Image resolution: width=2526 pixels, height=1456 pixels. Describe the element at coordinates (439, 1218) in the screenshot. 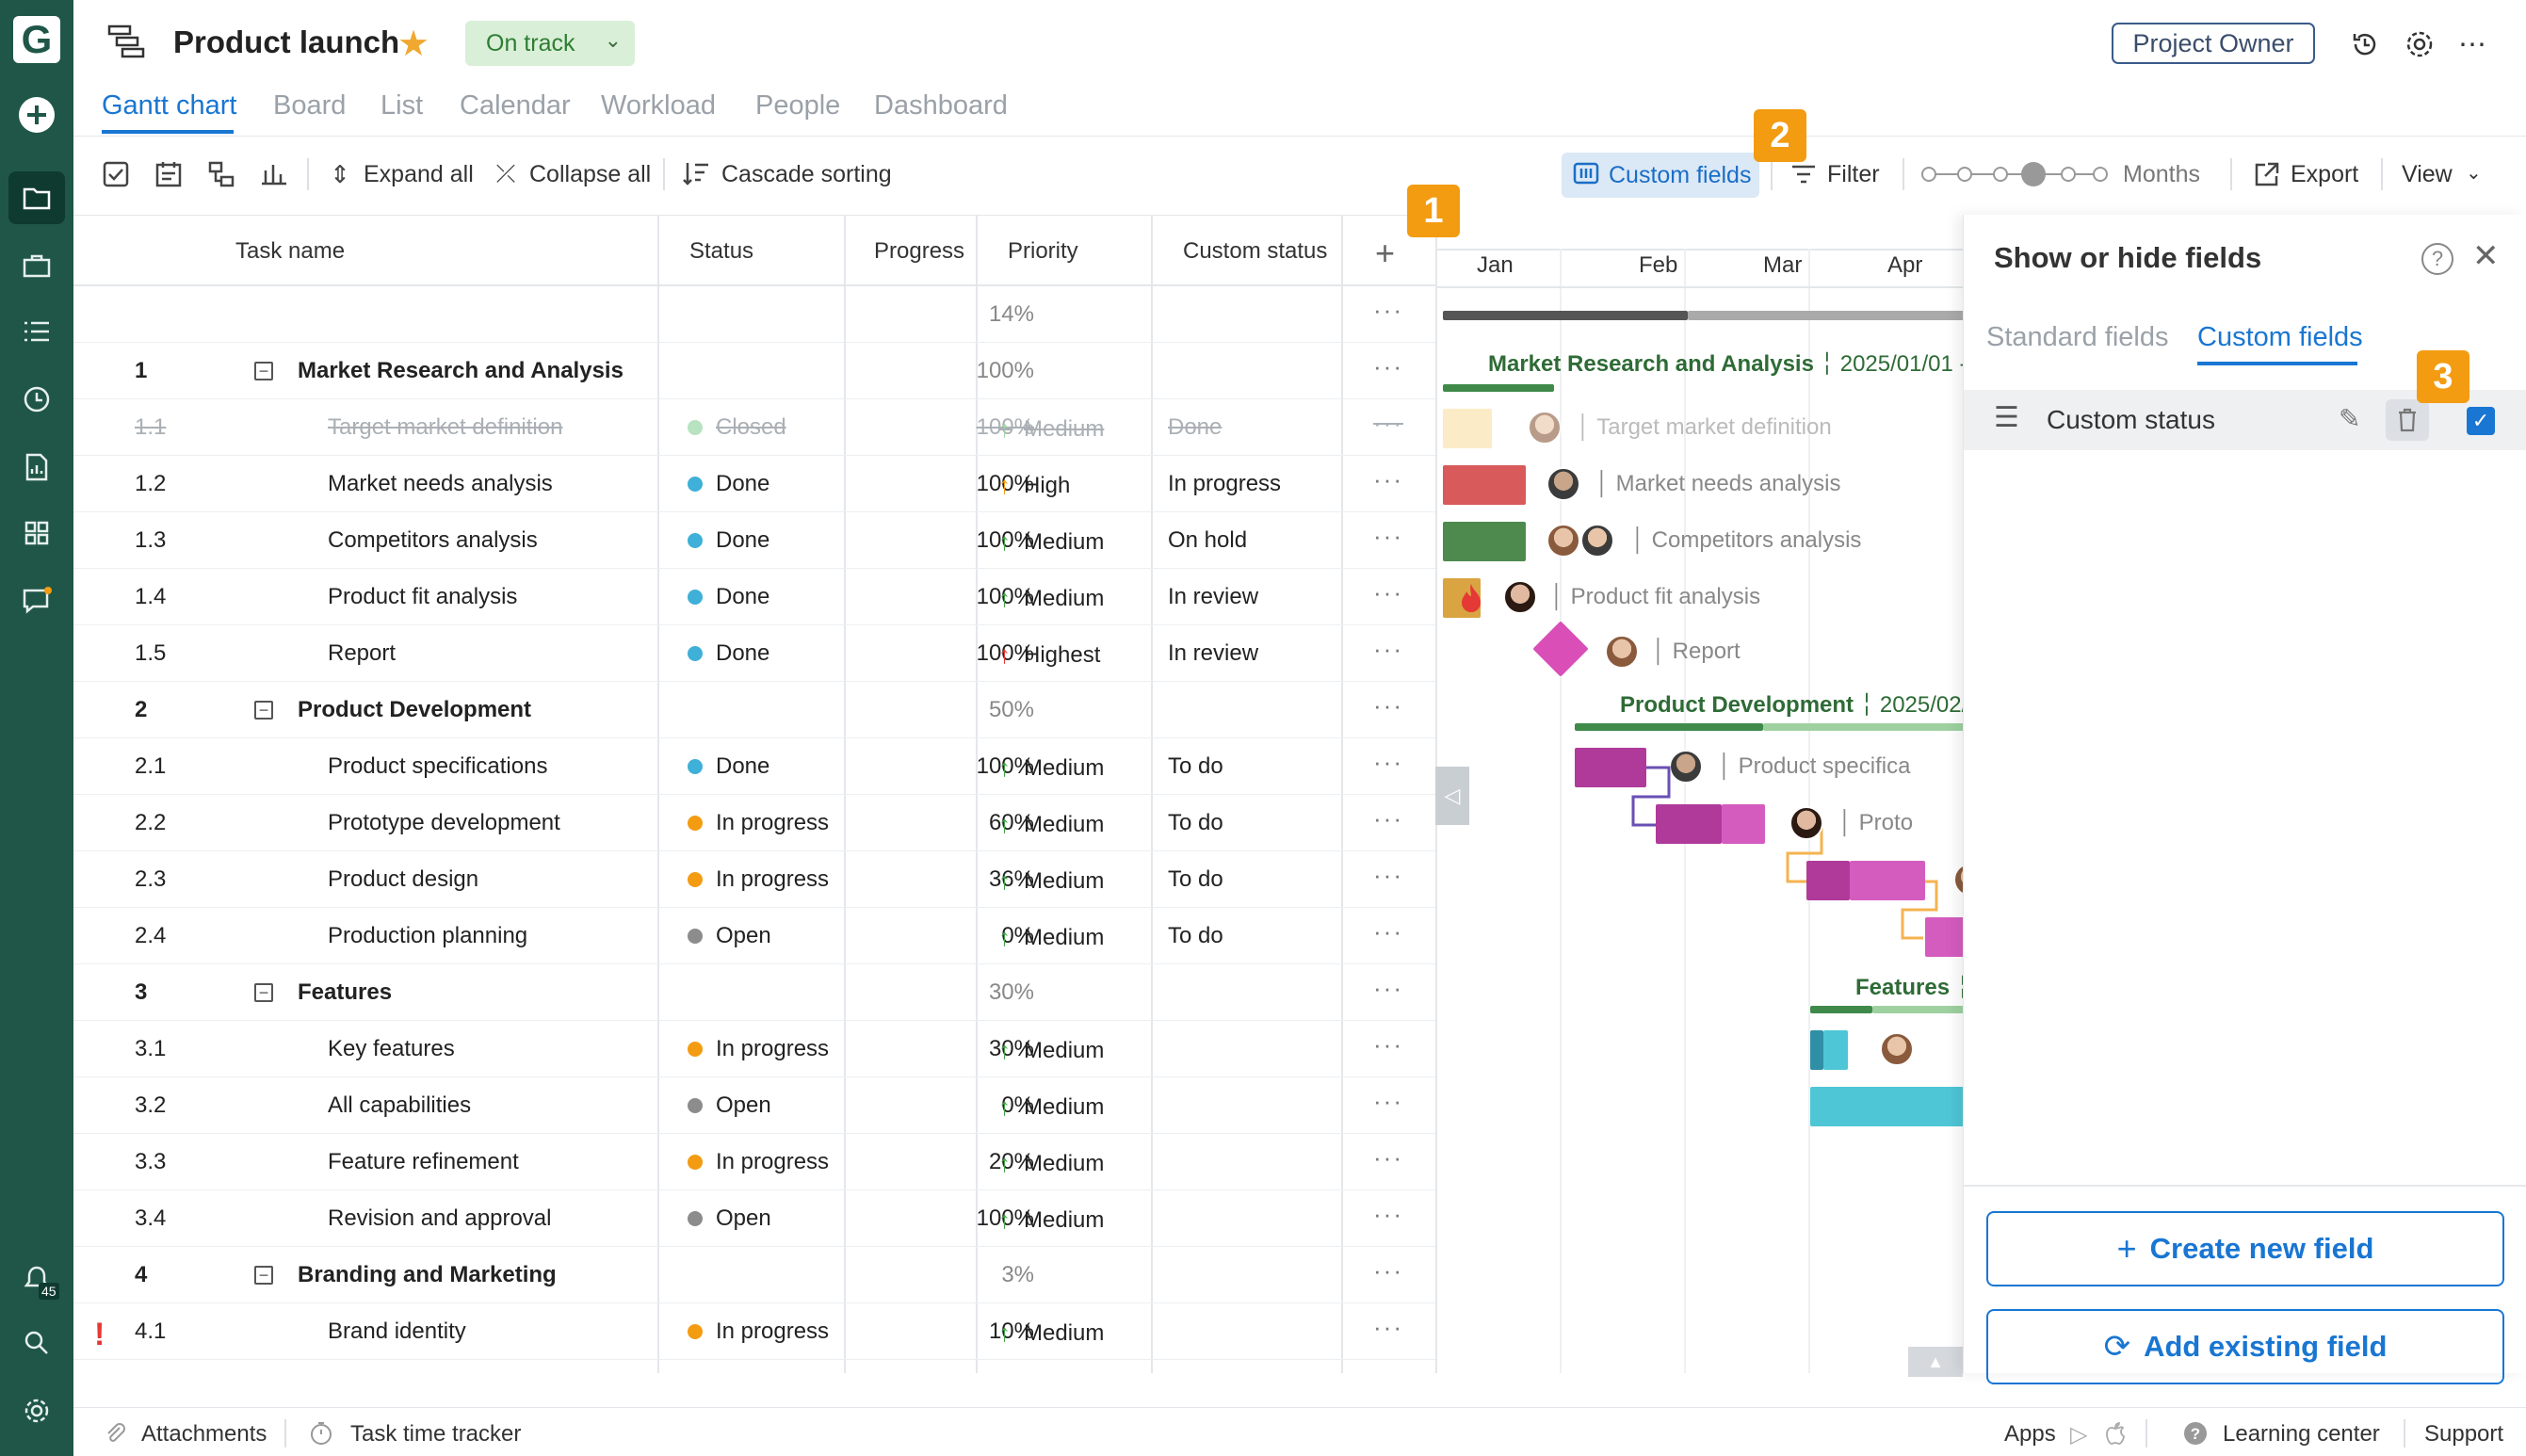

I see `task-name: Revision and approval` at that location.